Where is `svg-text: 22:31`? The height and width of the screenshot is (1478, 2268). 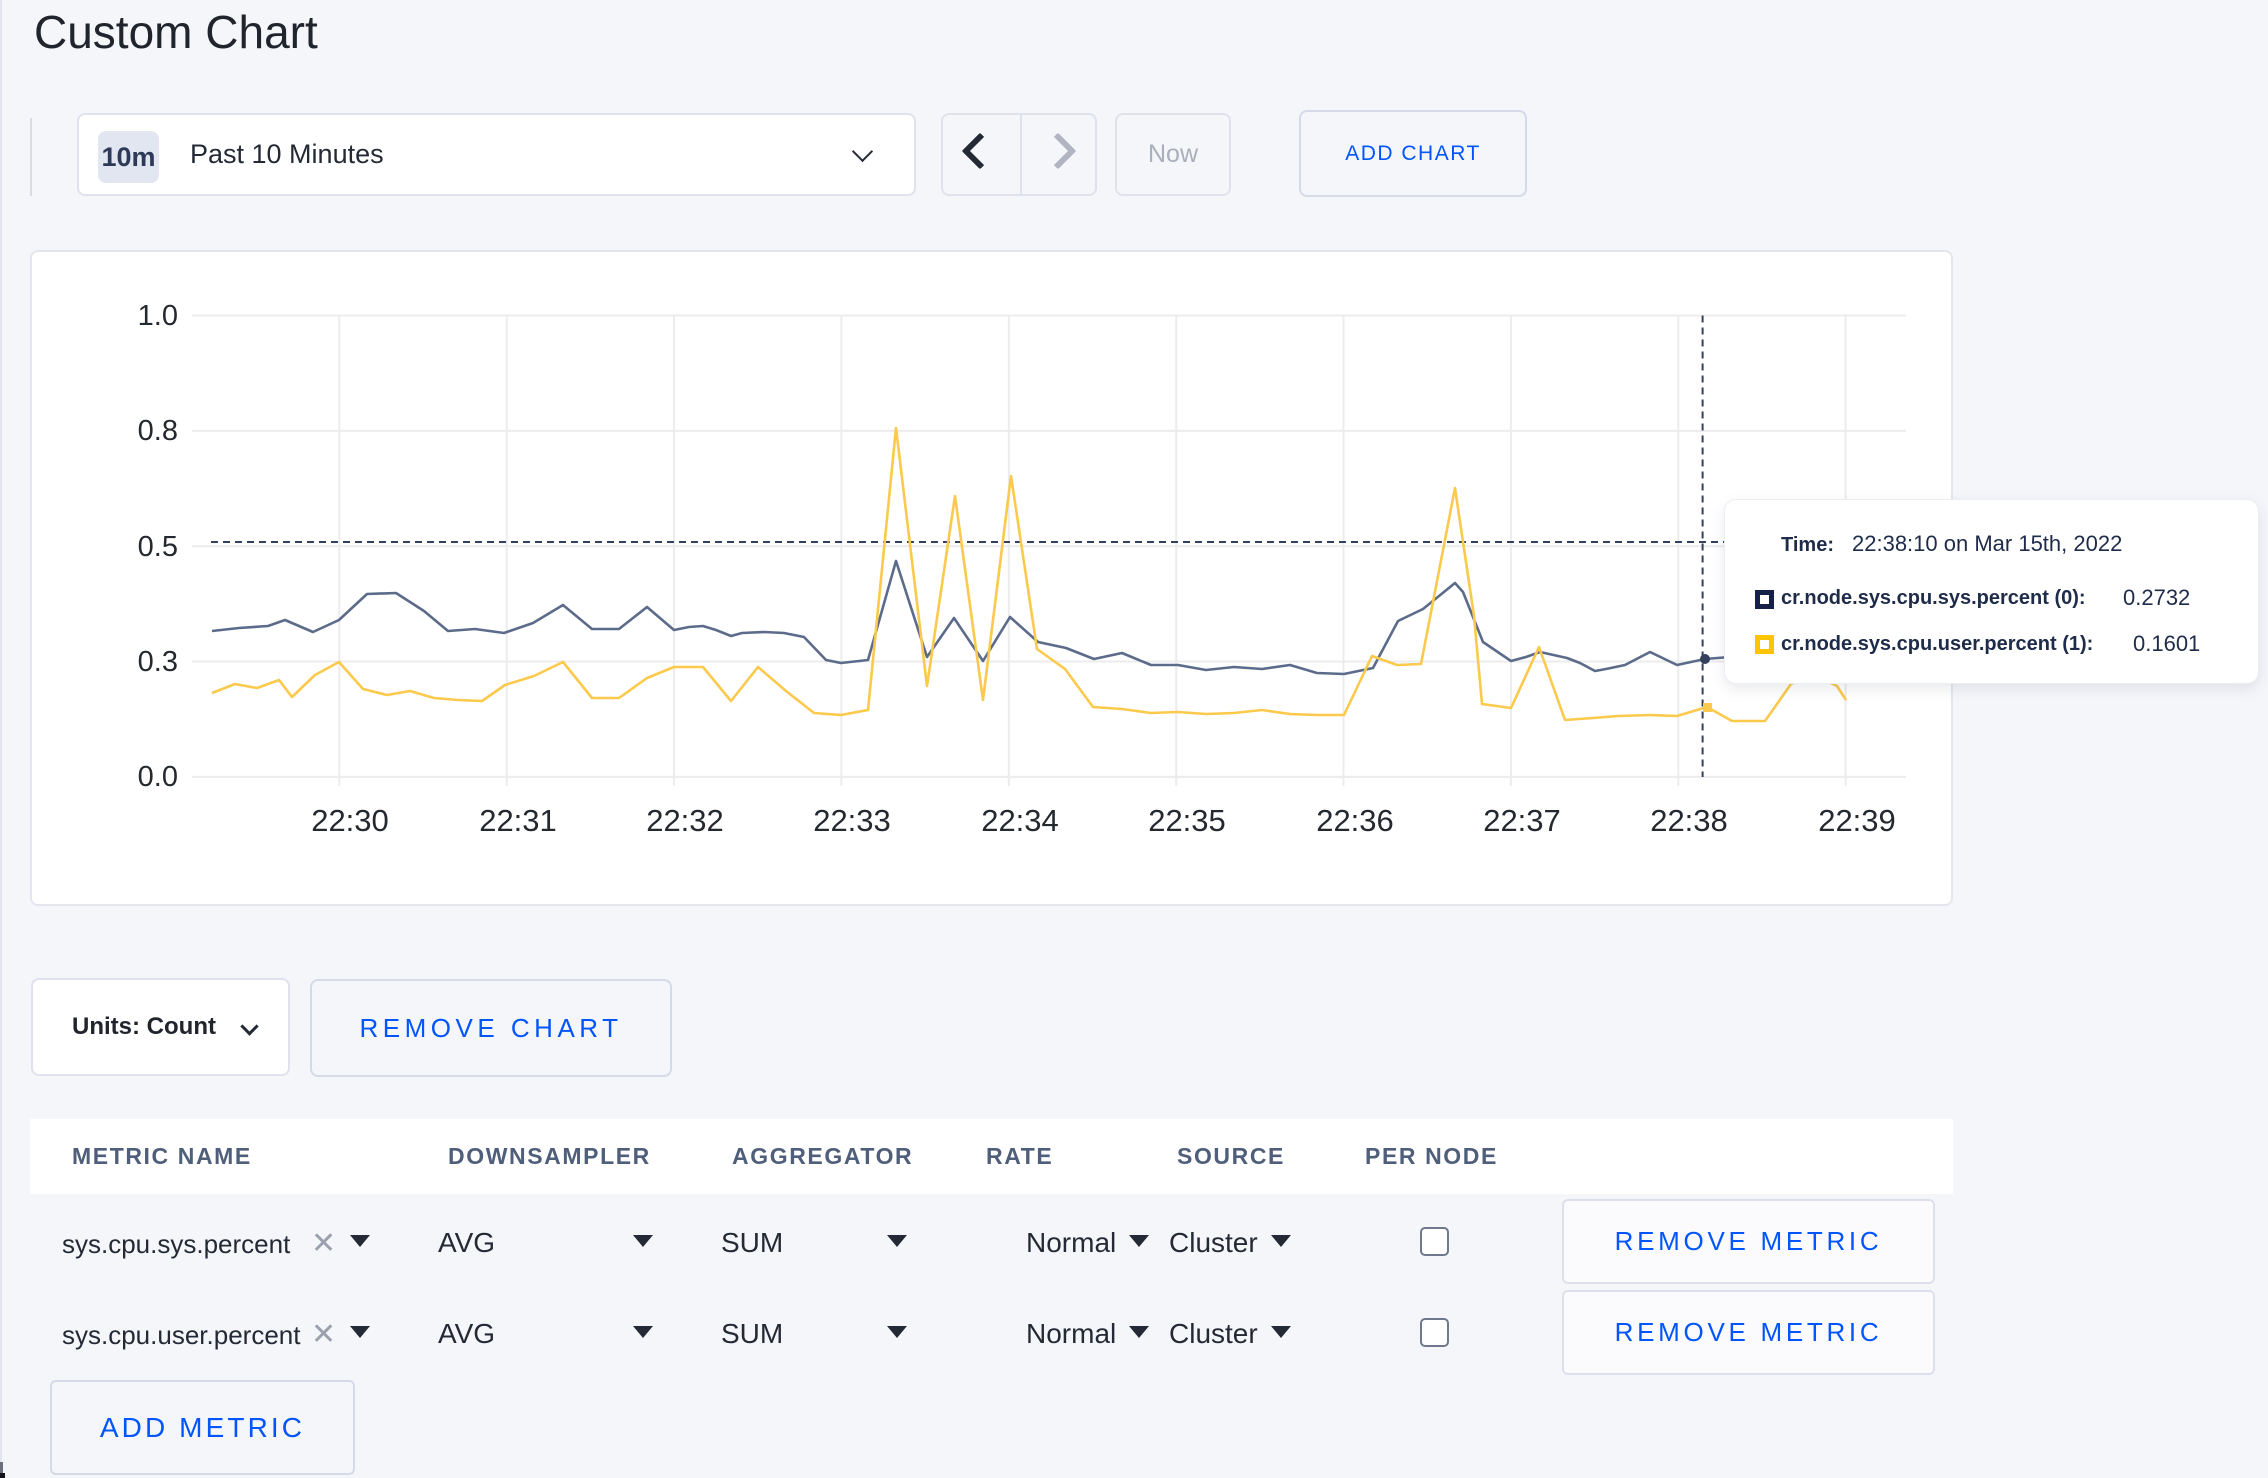
svg-text: 22:31 is located at coordinates (518, 820).